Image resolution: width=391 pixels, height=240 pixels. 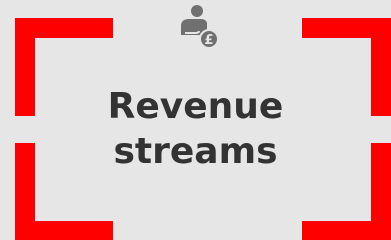 What do you see at coordinates (195, 106) in the screenshot?
I see `card-title-line1: Revenue` at bounding box center [195, 106].